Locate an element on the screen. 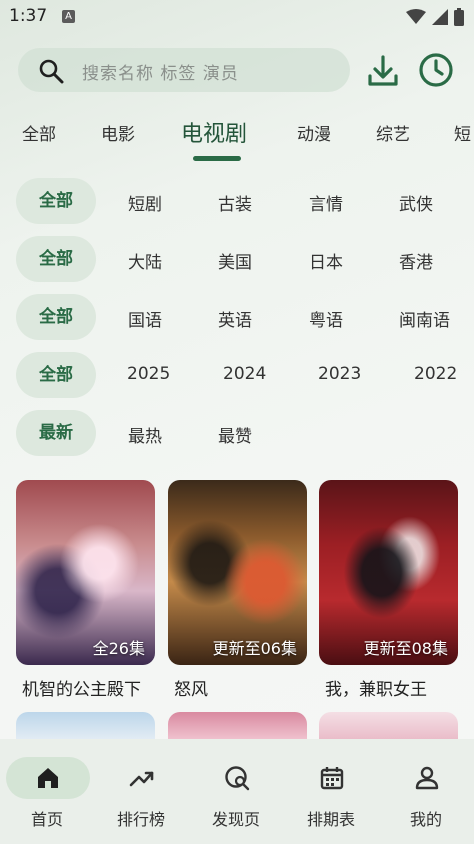 The height and width of the screenshot is (844, 474). tab-short: 短 is located at coordinates (462, 132).